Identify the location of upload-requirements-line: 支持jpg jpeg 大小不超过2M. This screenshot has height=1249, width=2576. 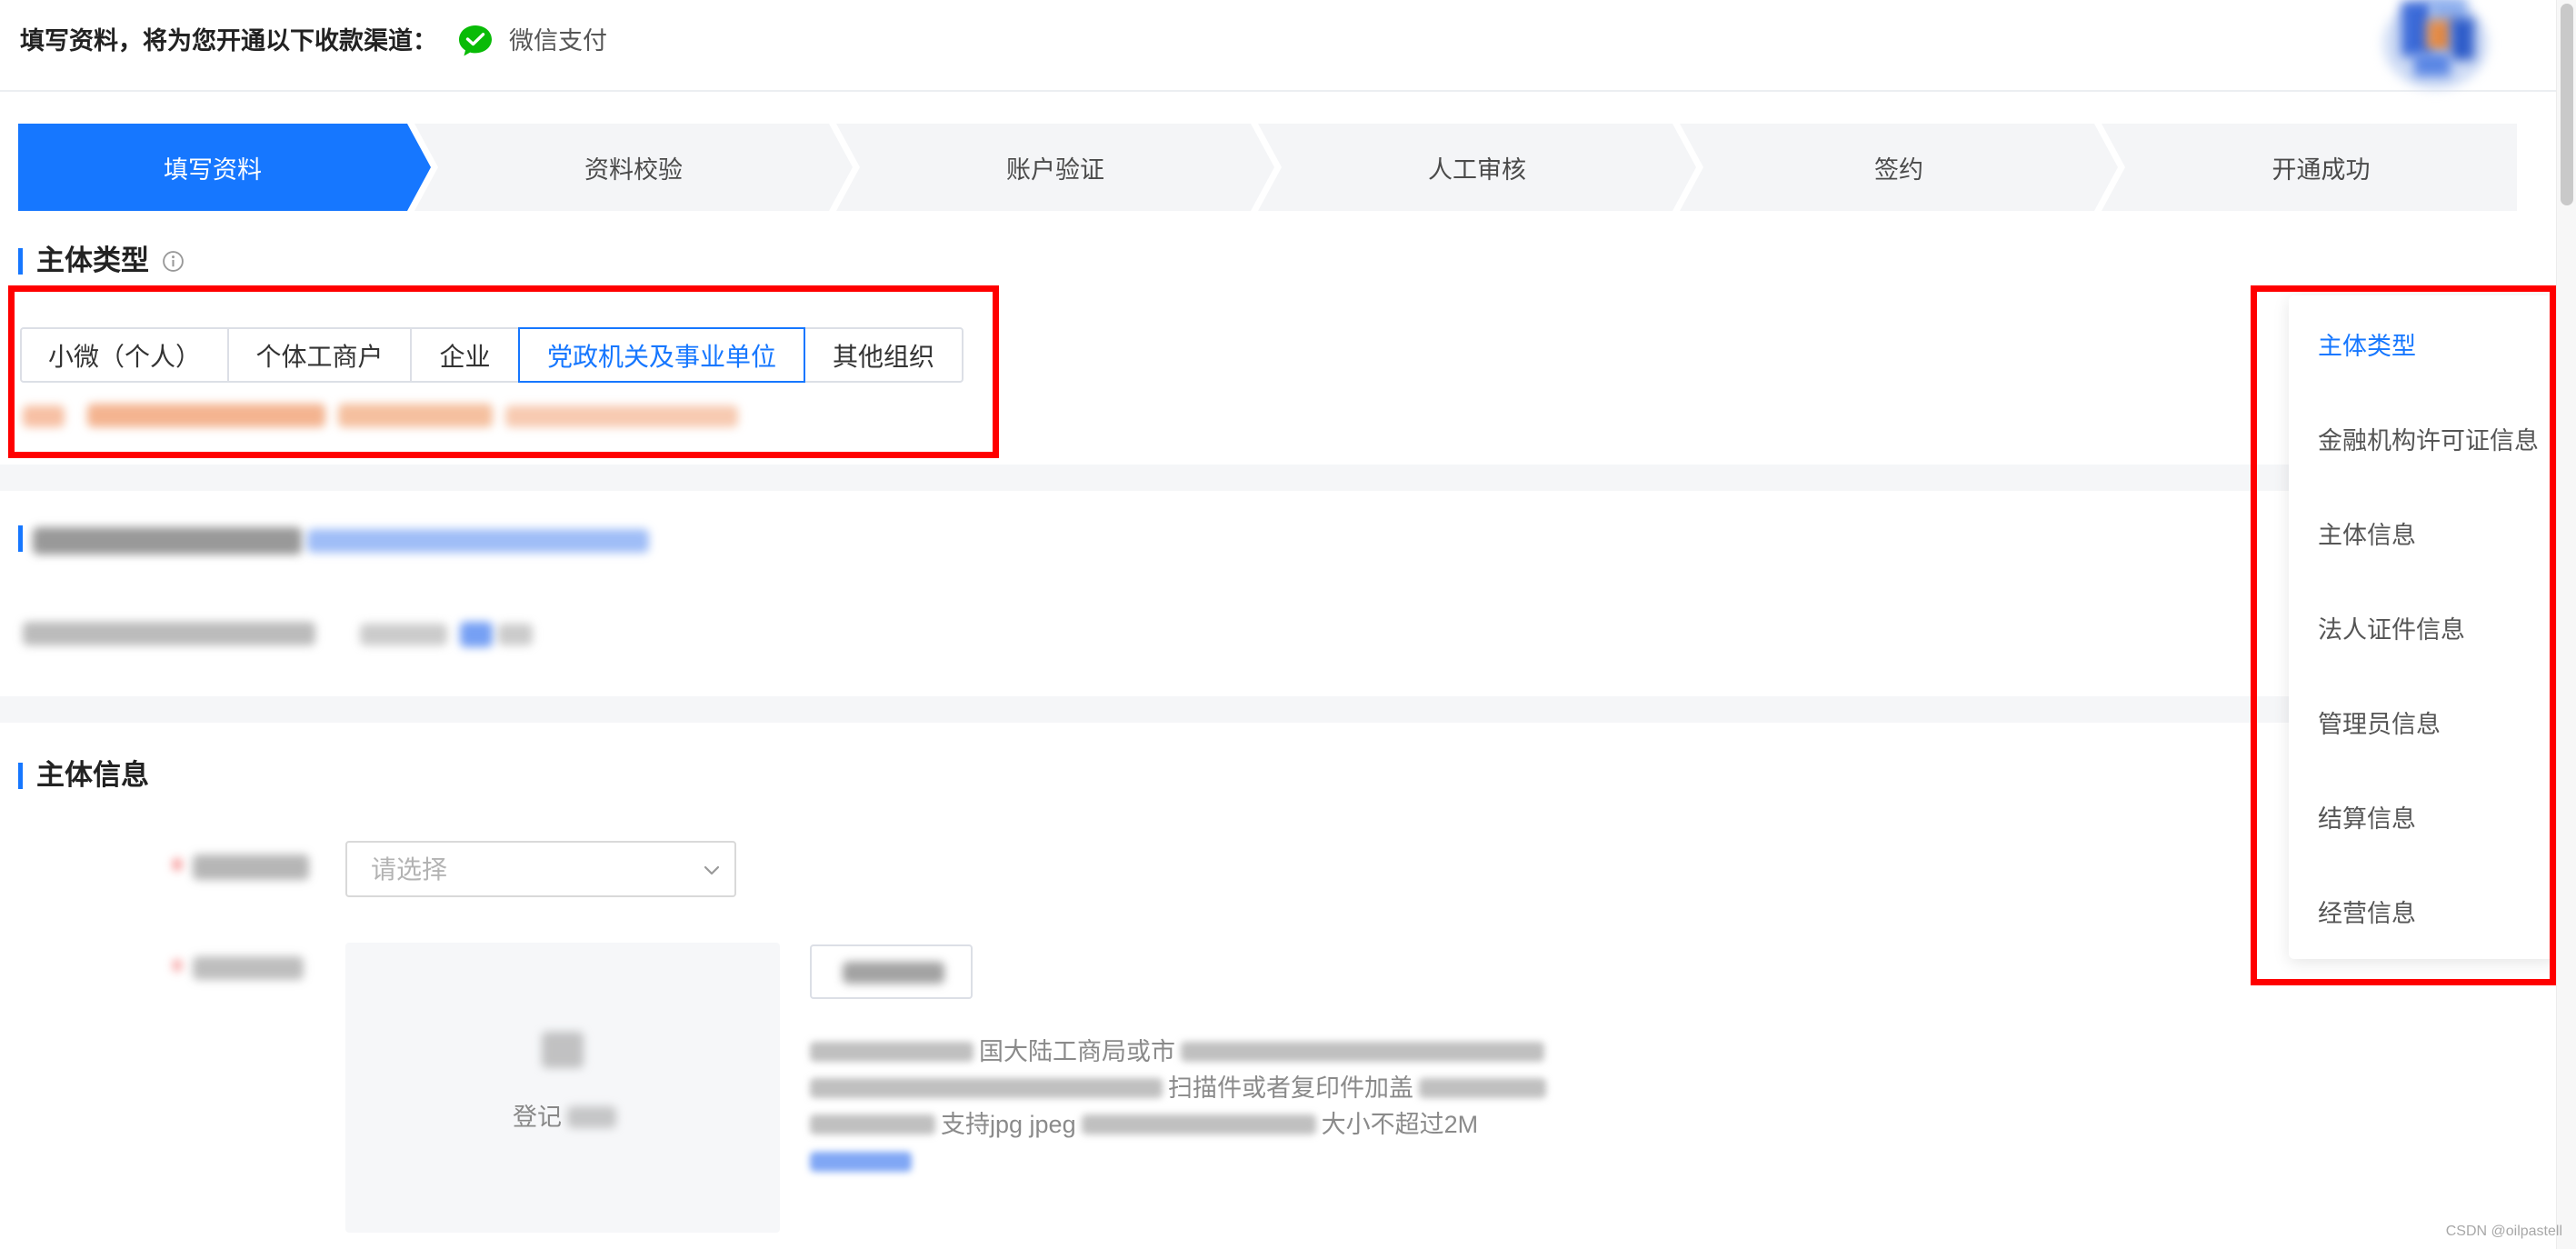
(1144, 1124).